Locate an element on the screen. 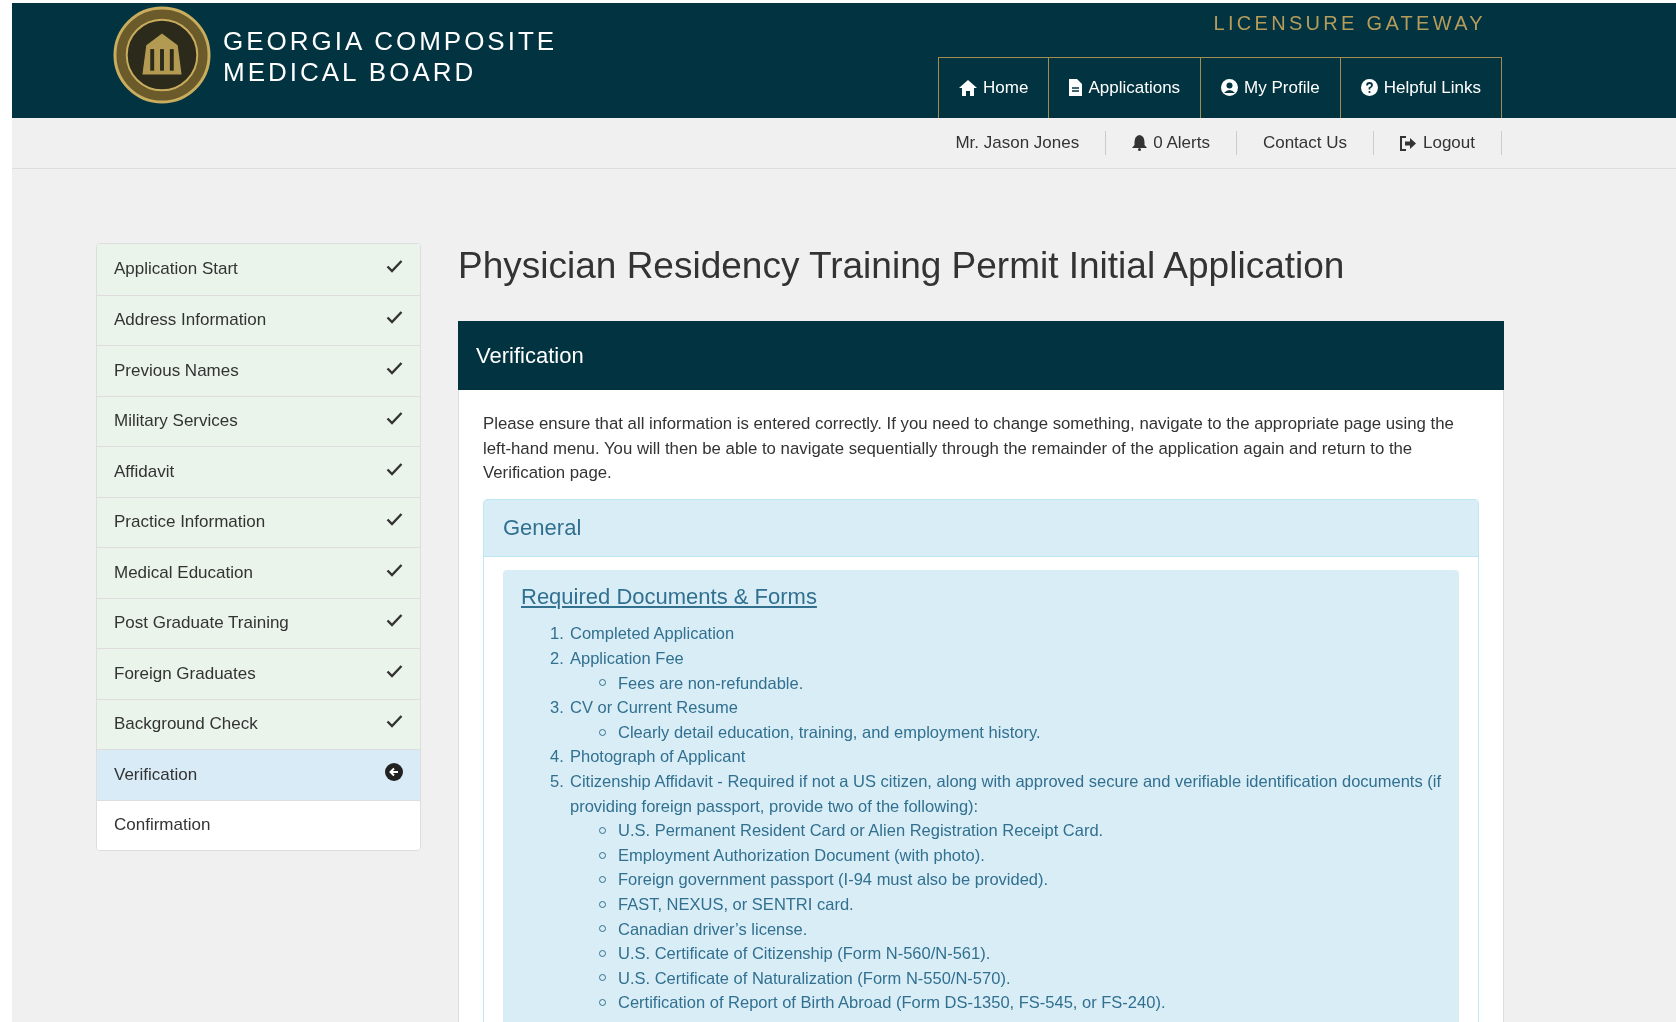  sidebar-item: Address Information is located at coordinates (258, 319).